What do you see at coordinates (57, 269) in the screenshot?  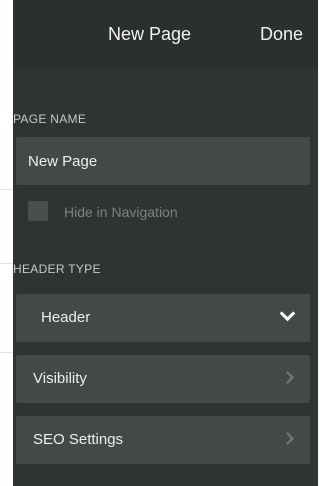 I see `header-type-section-label: HEADER TYPE` at bounding box center [57, 269].